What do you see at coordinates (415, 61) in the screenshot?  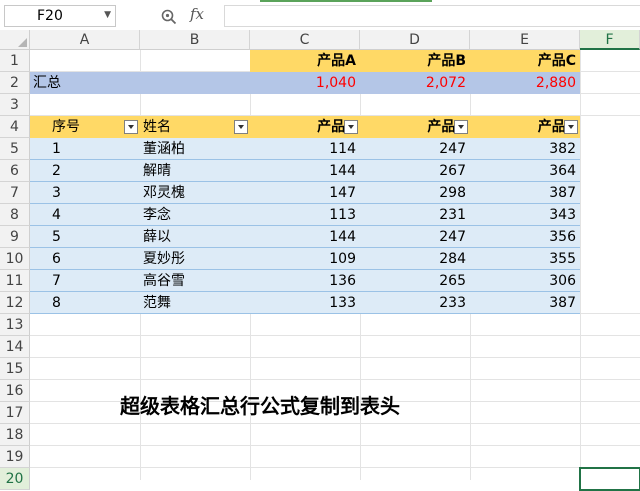 I see `summary-header-product-b: 产品B` at bounding box center [415, 61].